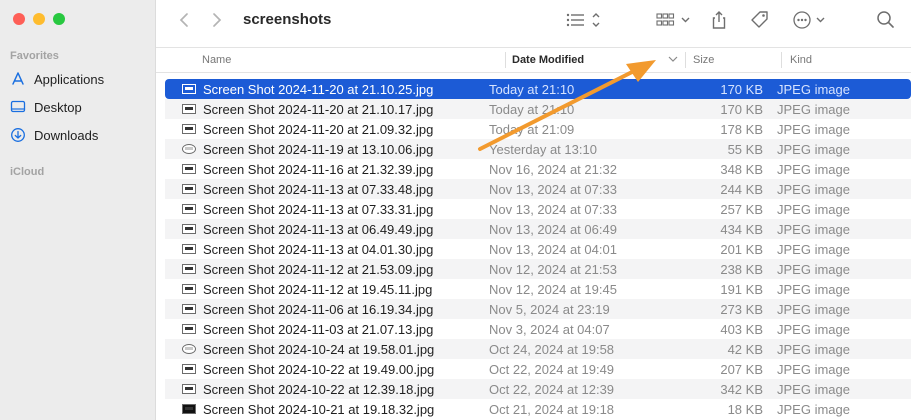  Describe the element at coordinates (532, 109) in the screenshot. I see `file-date-modified: Today at 21:10` at that location.